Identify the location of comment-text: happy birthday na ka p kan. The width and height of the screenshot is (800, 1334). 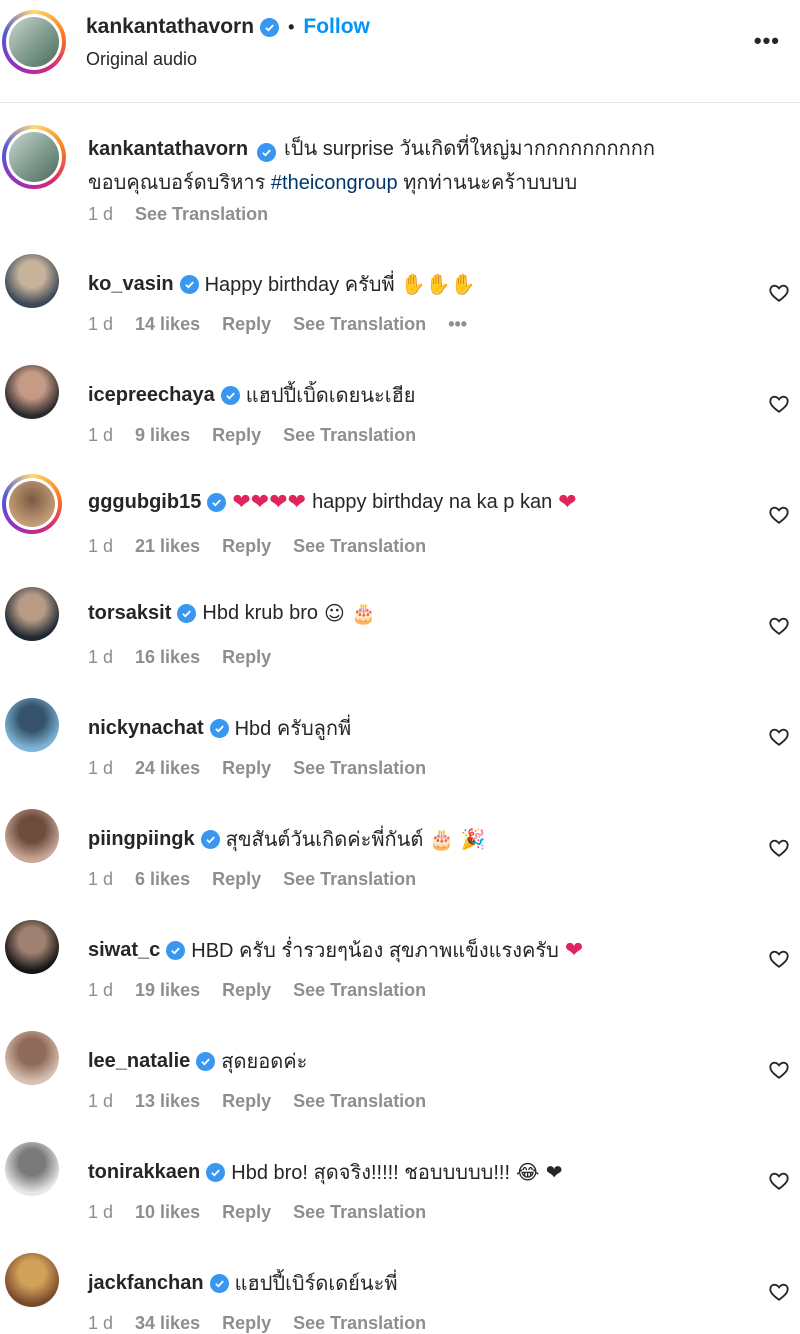
(432, 502).